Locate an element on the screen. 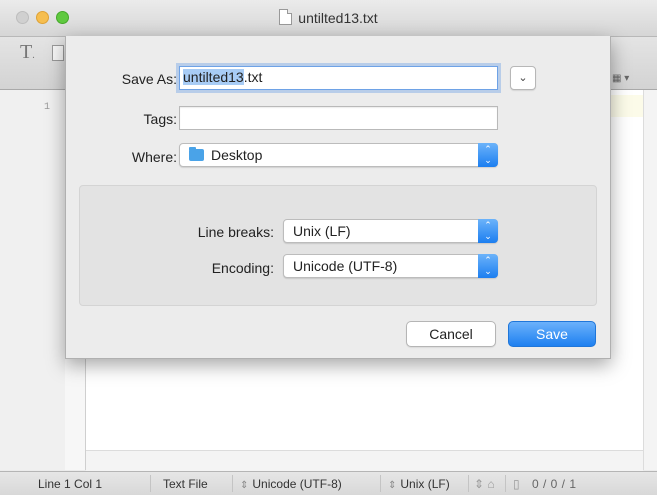  cursor-position: Line 1 Col 1 is located at coordinates (70, 484).